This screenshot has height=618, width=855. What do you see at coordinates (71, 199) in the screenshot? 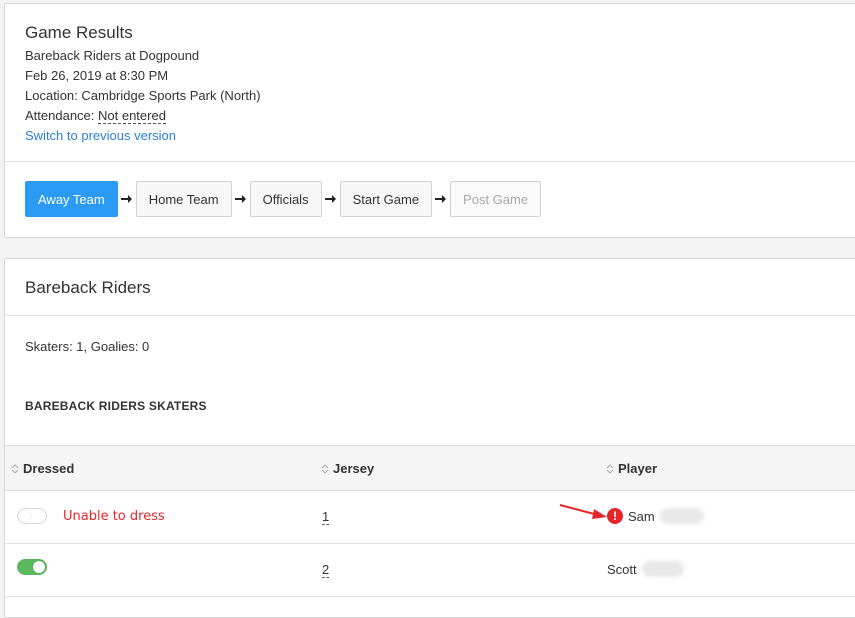
I see `step-away-team: Away Team` at bounding box center [71, 199].